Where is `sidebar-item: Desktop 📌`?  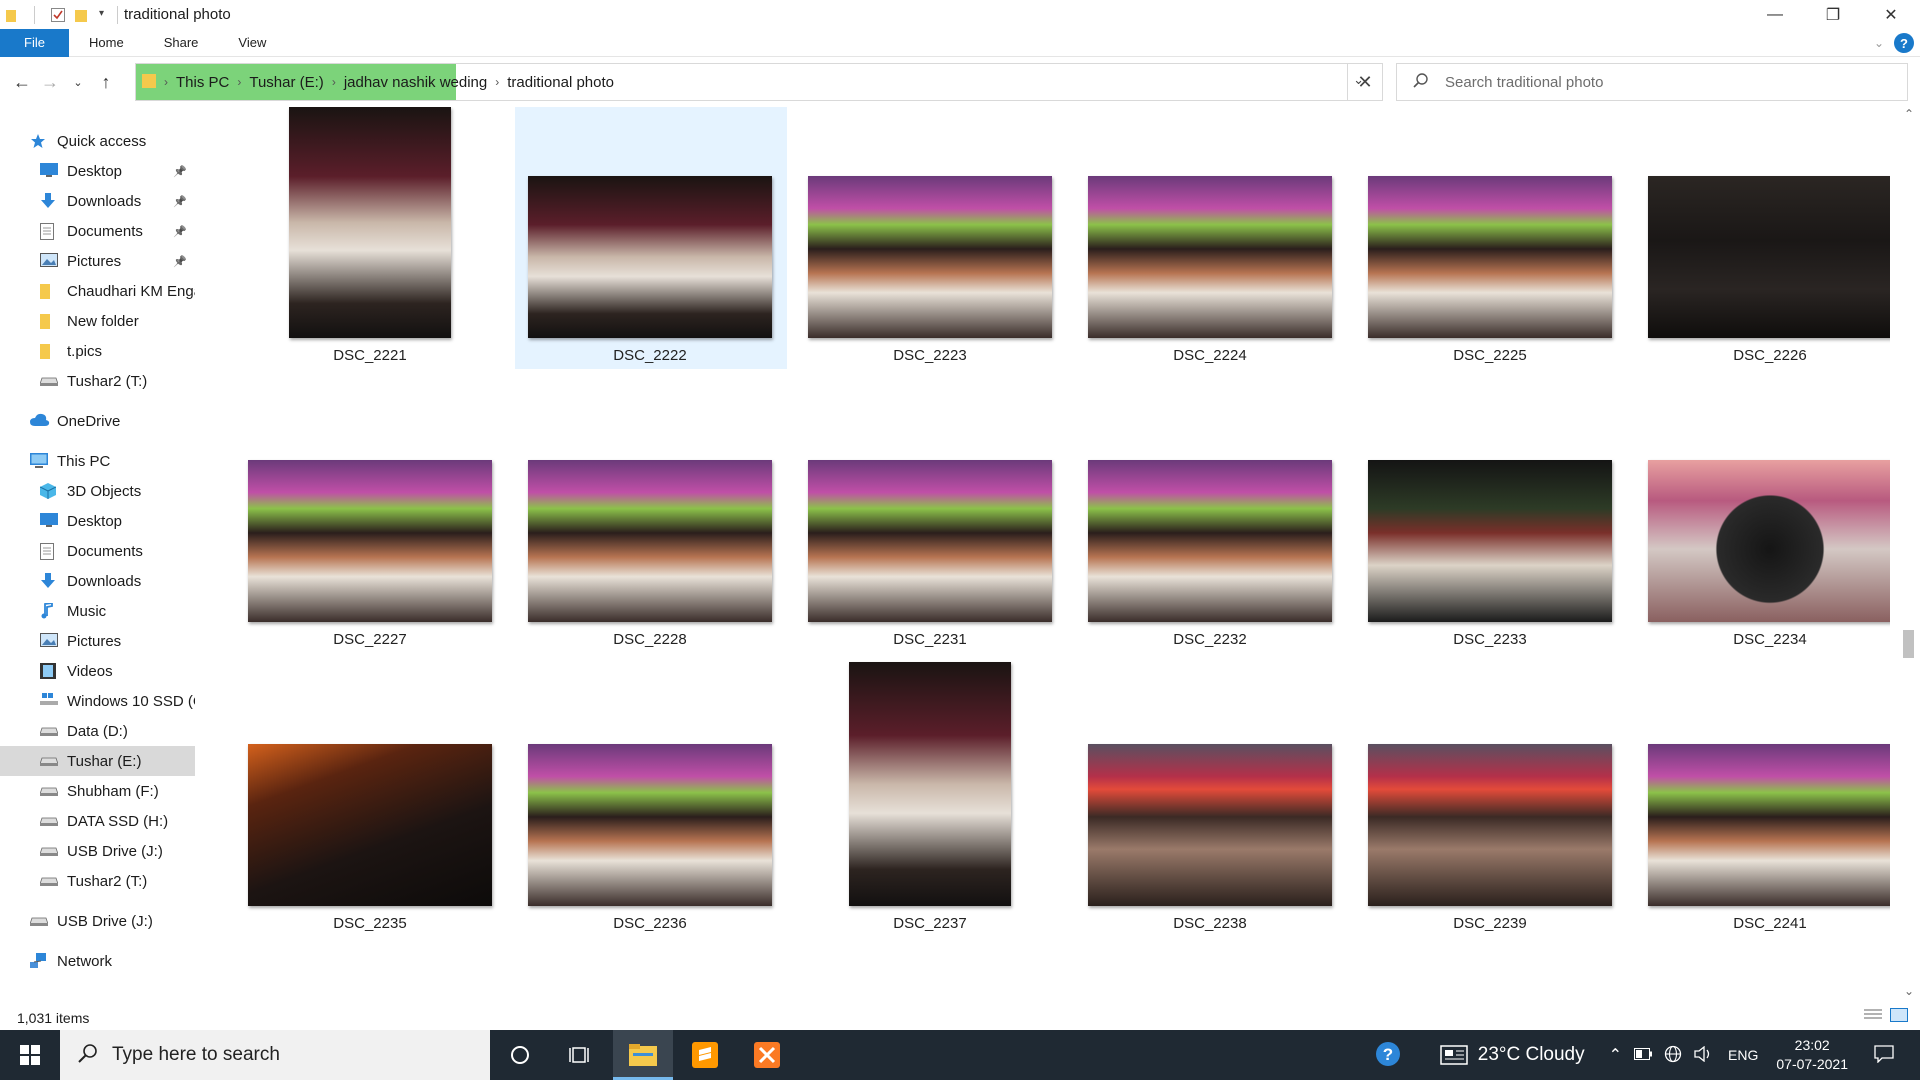
sidebar-item: Desktop 📌 is located at coordinates (97, 171).